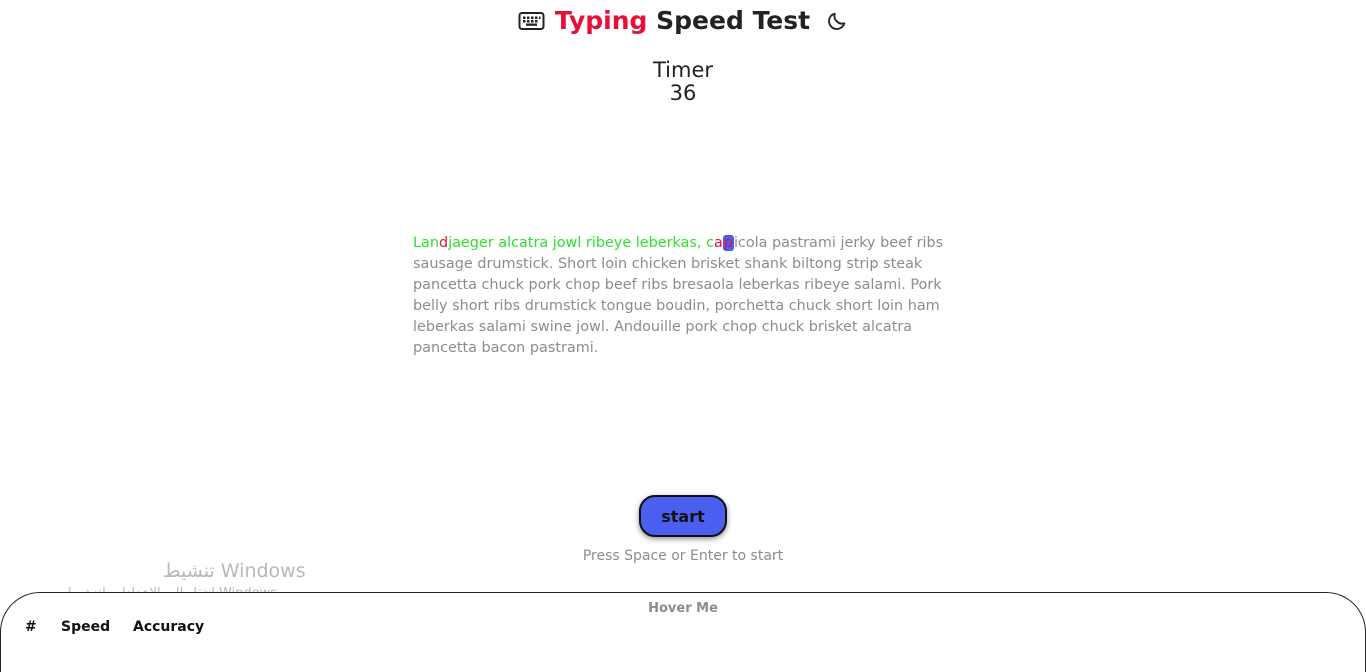 This screenshot has height=672, width=1366. I want to click on activation-watermark-title: تنشيط Windows, so click(234, 571).